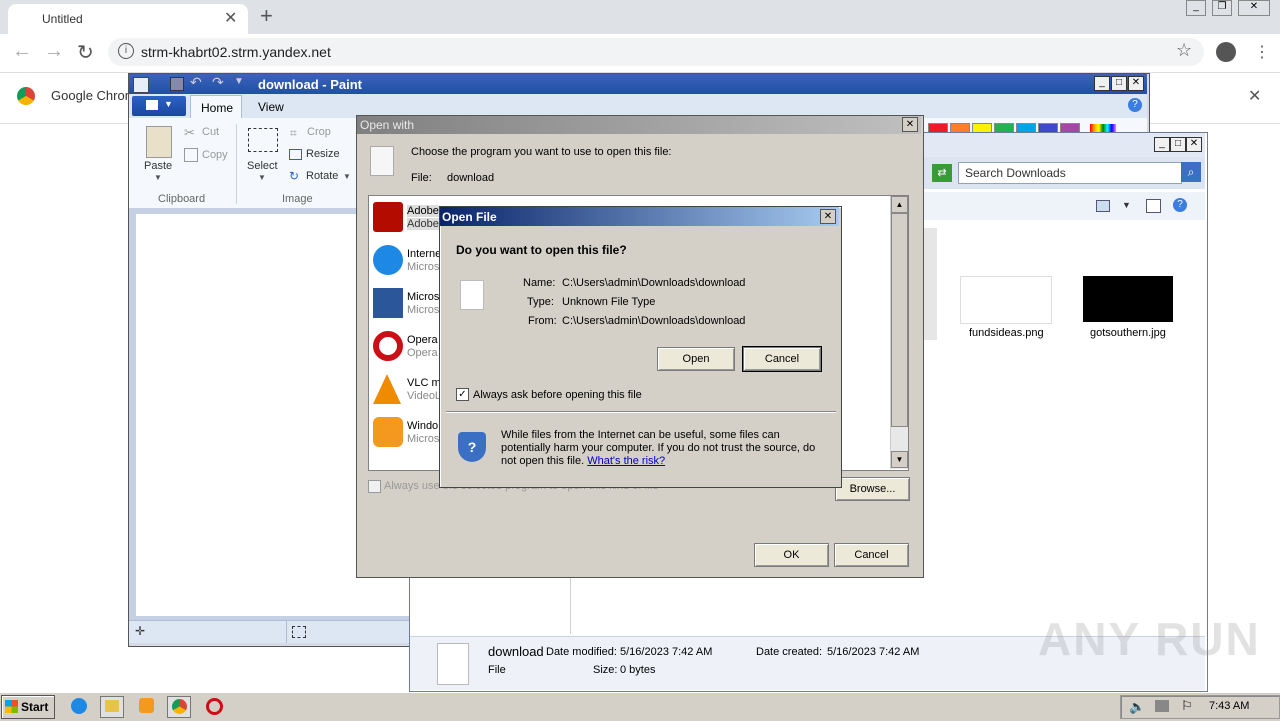 This screenshot has height=721, width=1280. I want to click on cut-button: Cut, so click(210, 132).